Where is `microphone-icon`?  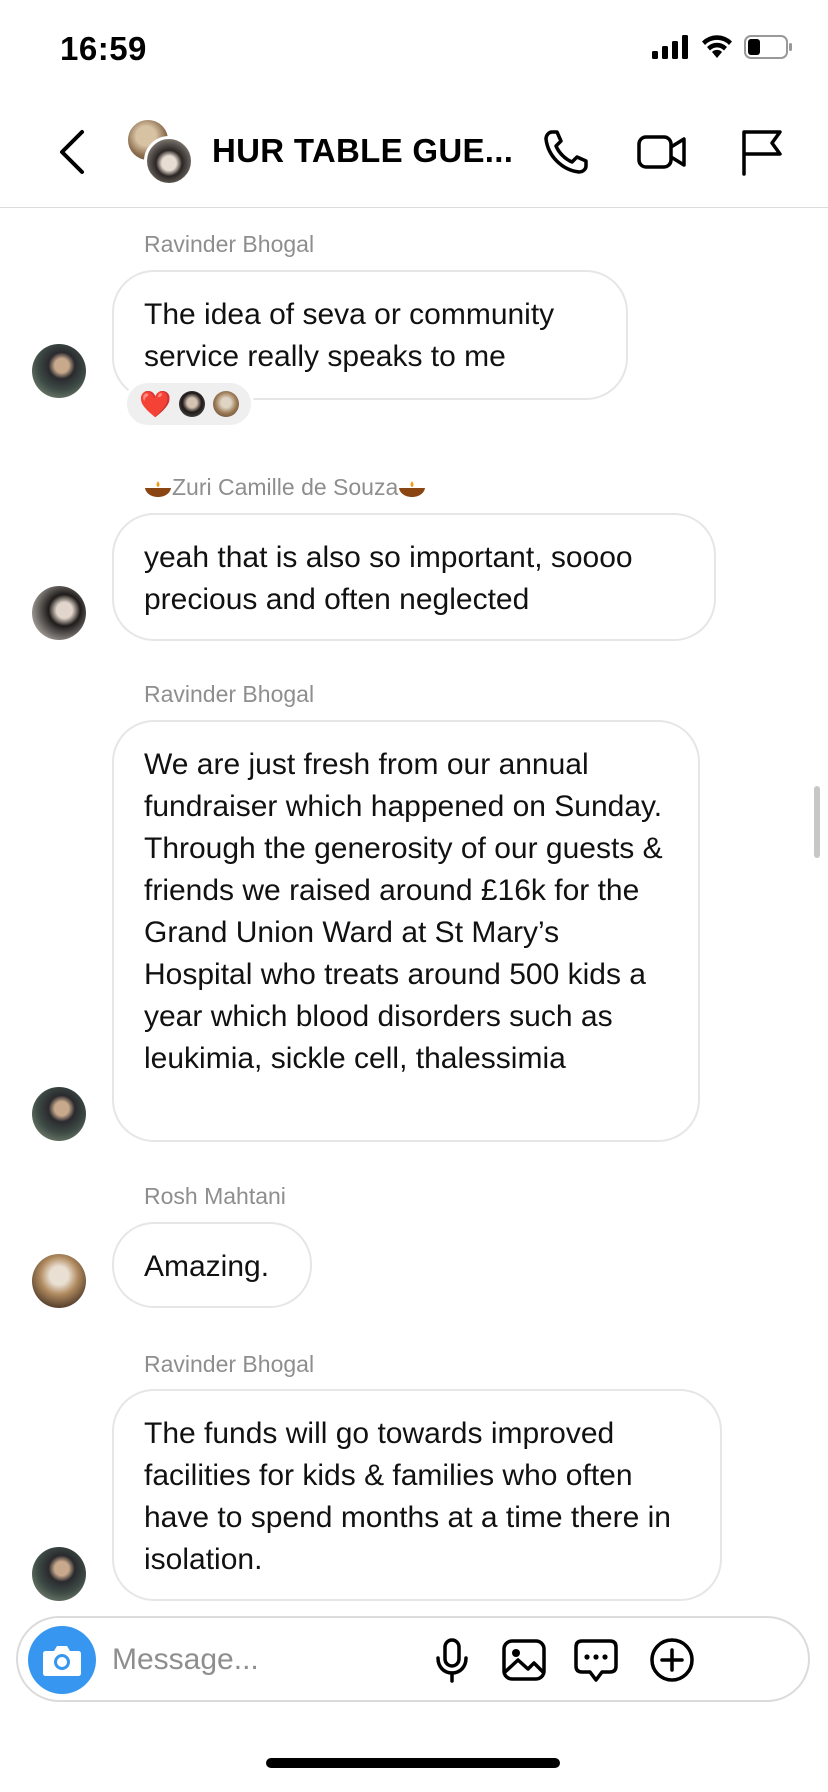 microphone-icon is located at coordinates (452, 1660).